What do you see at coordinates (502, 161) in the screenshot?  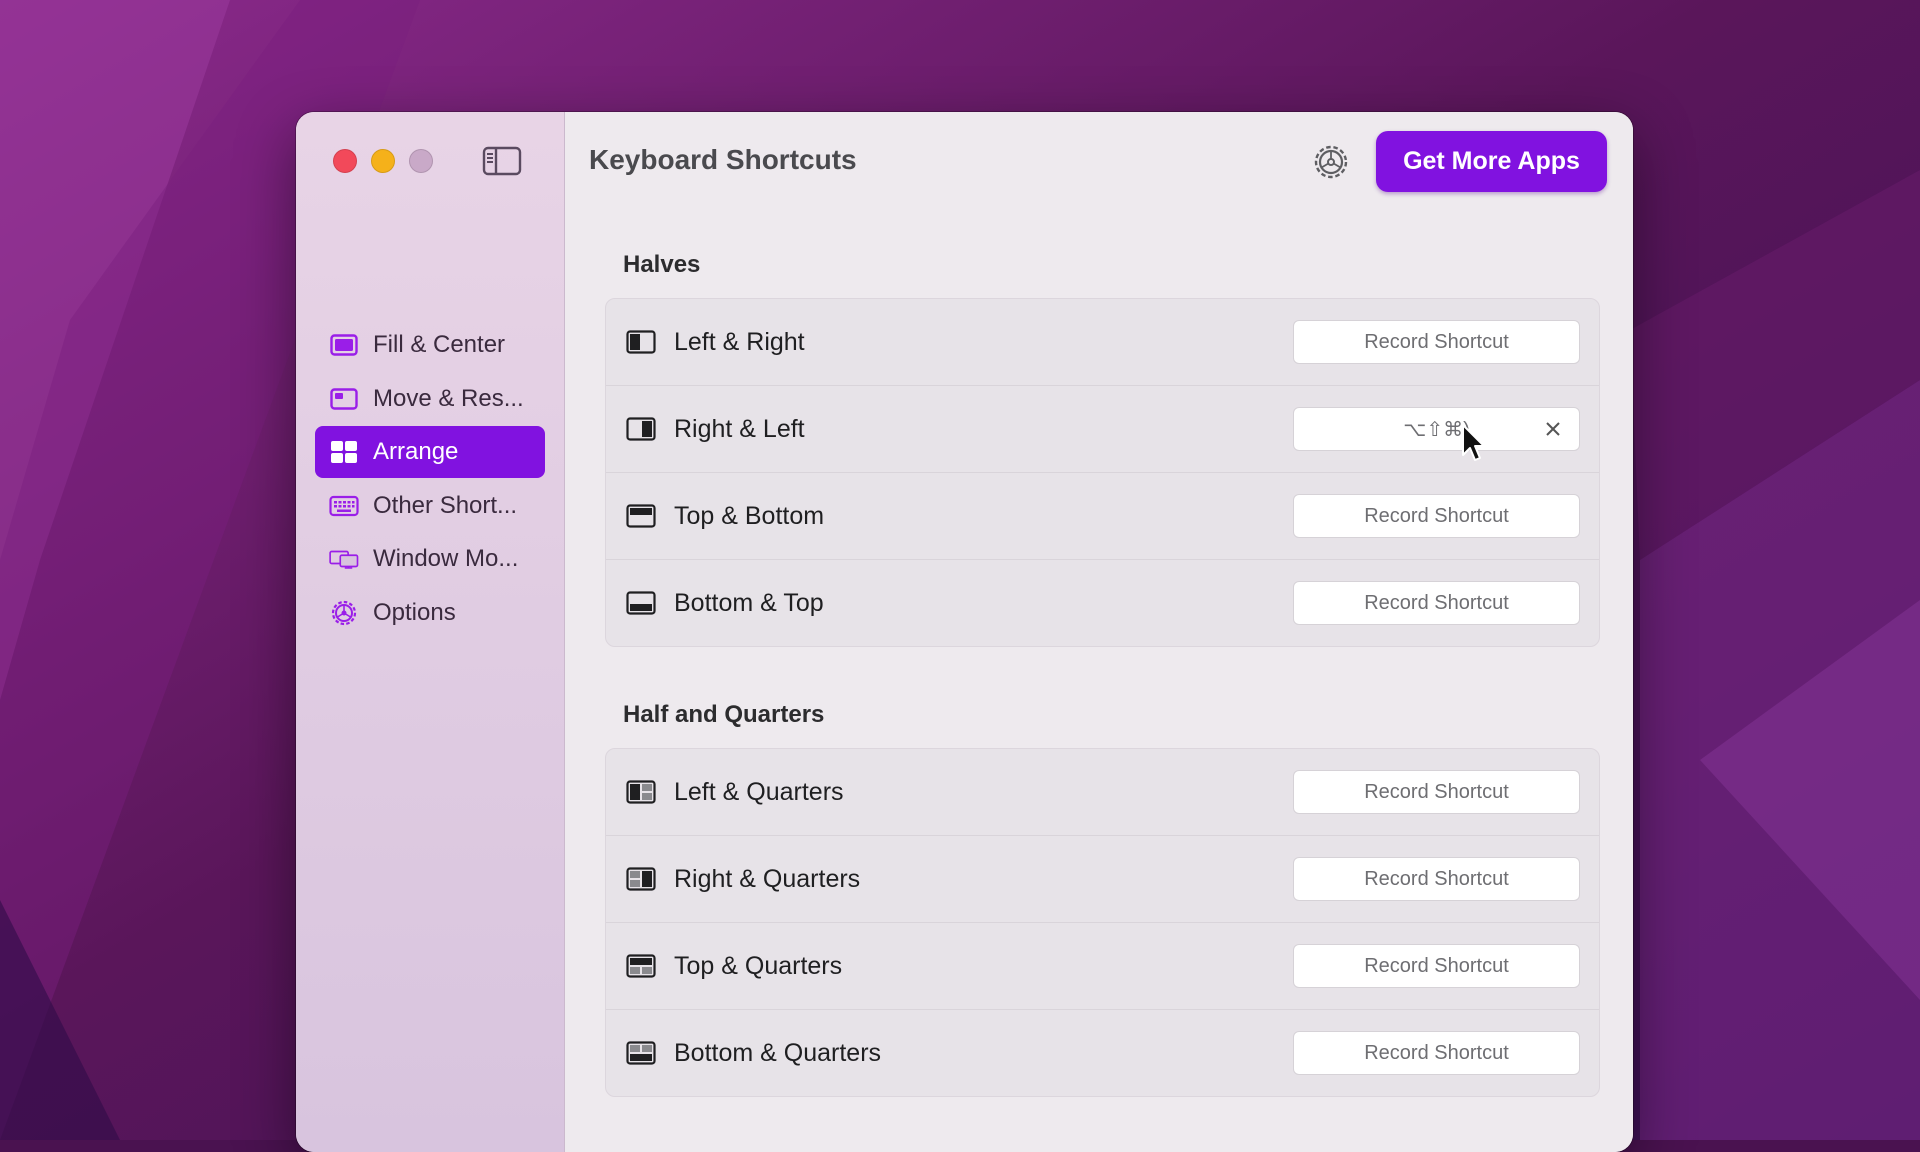 I see `sidebar-toggle-icon` at bounding box center [502, 161].